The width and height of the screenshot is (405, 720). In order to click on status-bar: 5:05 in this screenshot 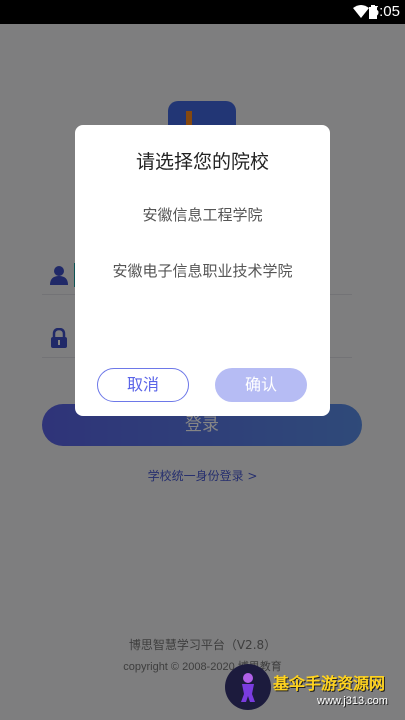, I will do `click(202, 12)`.